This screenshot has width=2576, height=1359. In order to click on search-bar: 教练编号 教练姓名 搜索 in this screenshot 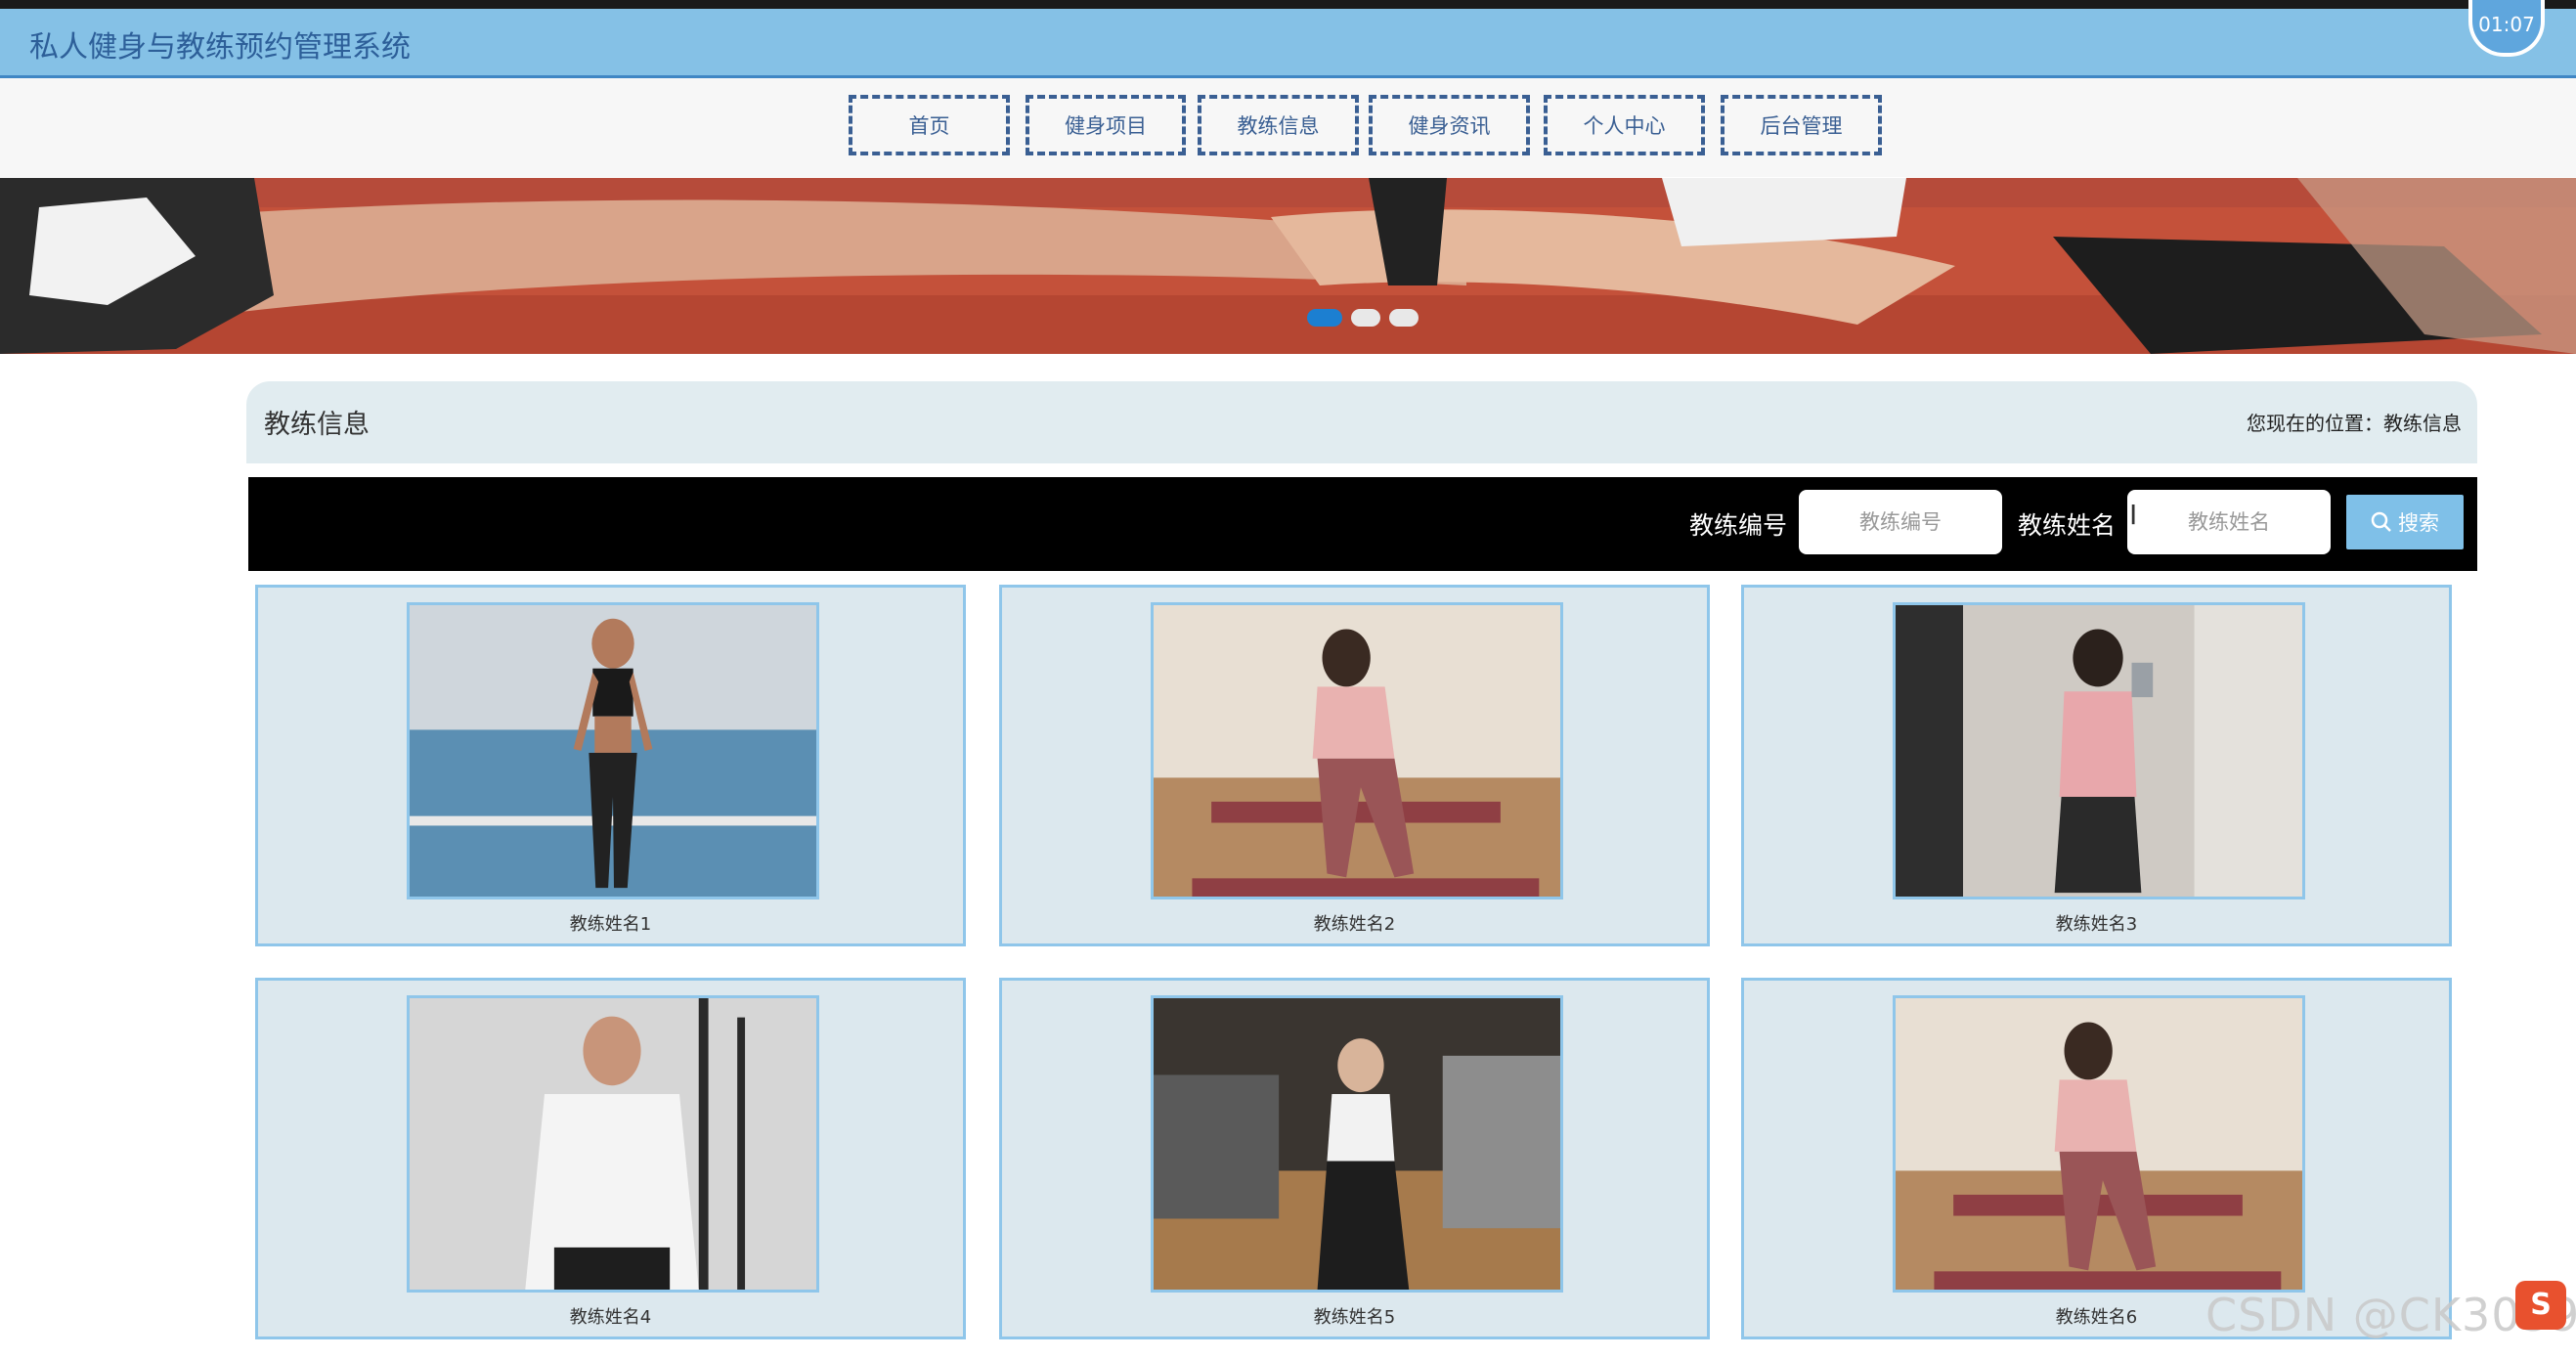, I will do `click(1362, 524)`.